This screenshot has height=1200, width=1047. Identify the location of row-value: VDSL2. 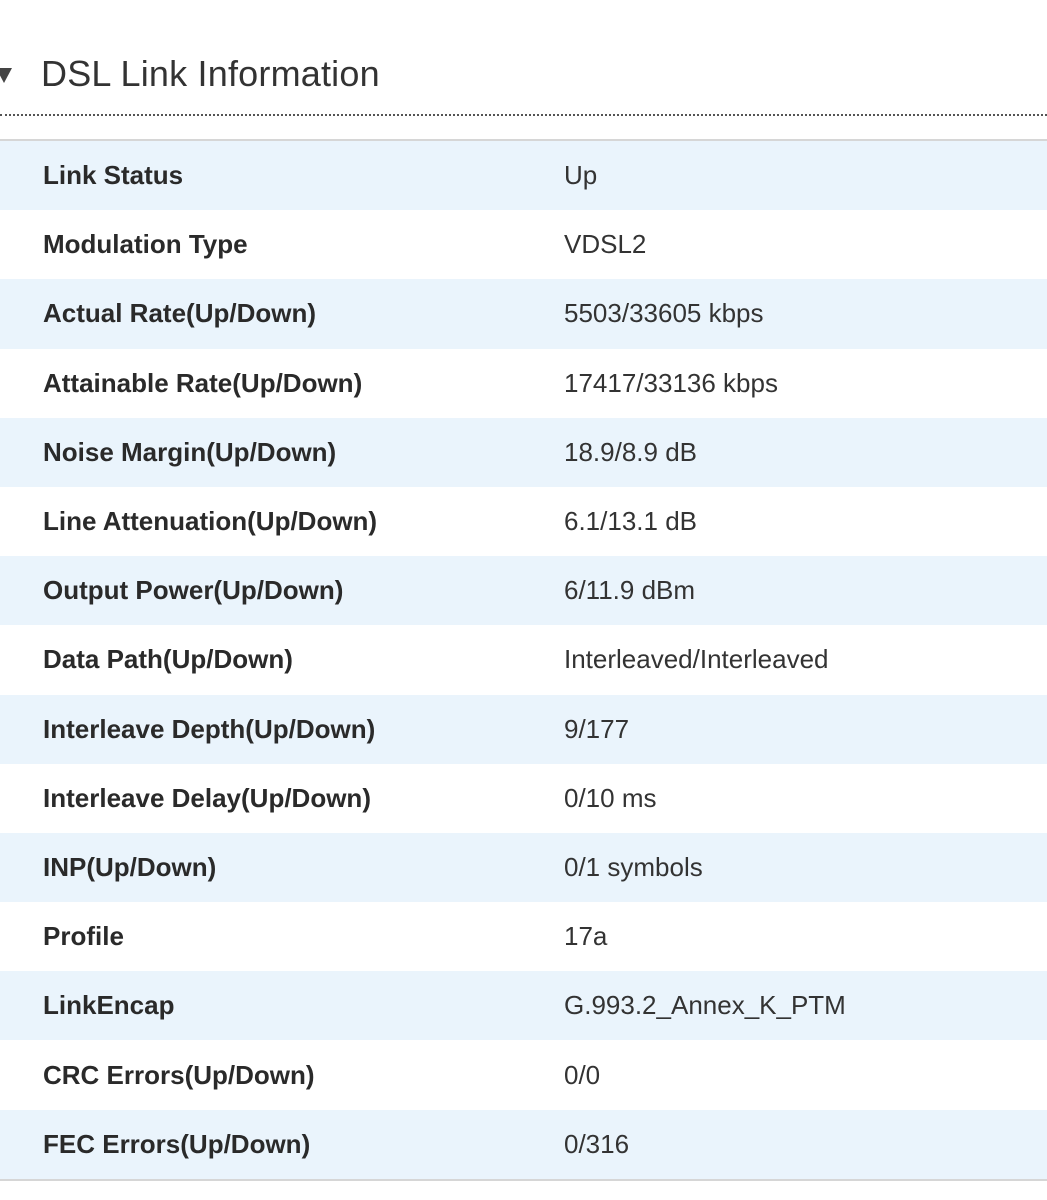
(805, 245).